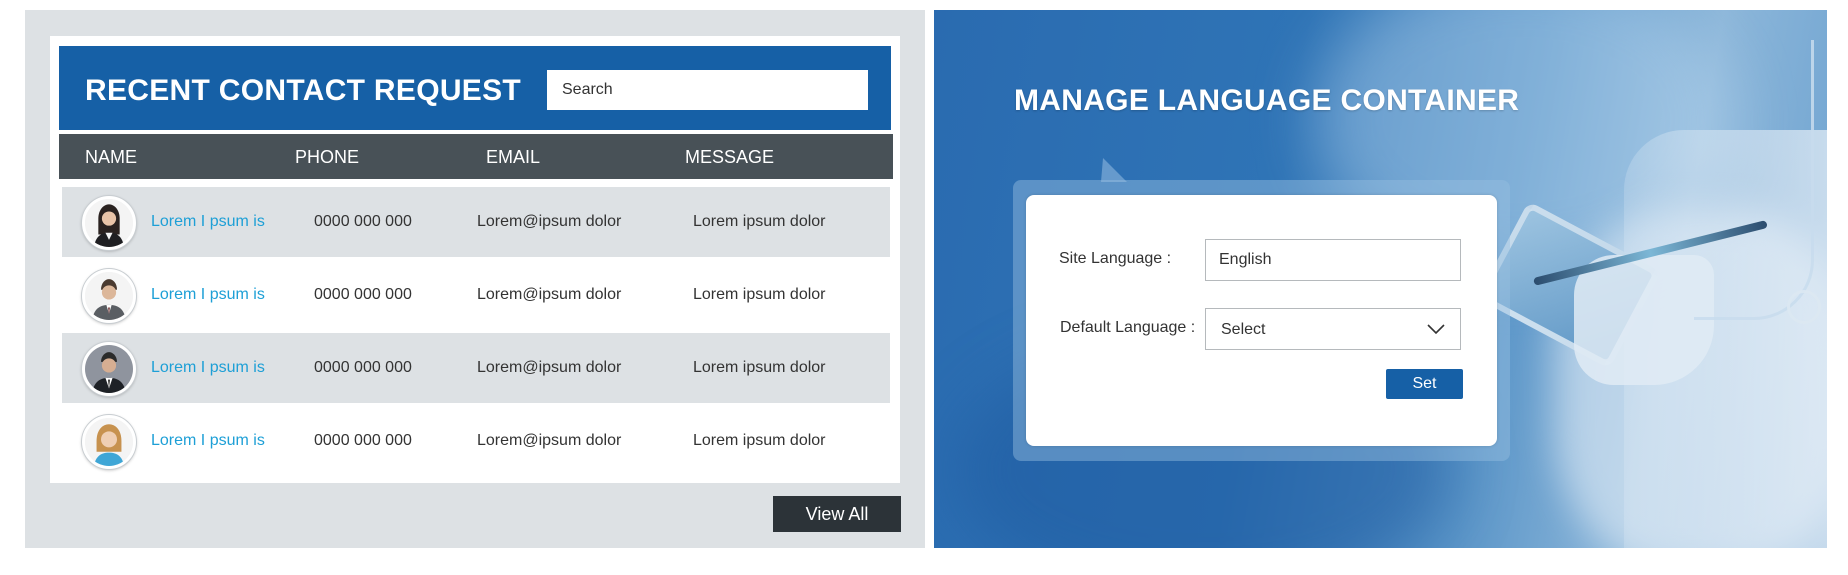  What do you see at coordinates (1424, 384) in the screenshot?
I see `set-button: Set` at bounding box center [1424, 384].